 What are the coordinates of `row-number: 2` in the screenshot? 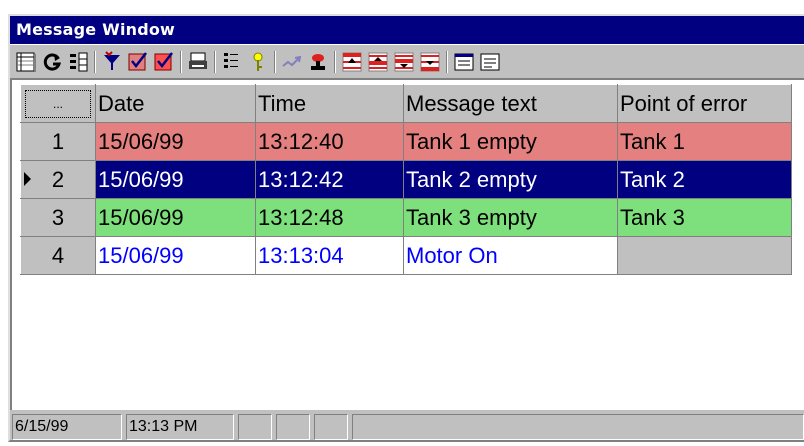 It's located at (58, 179).